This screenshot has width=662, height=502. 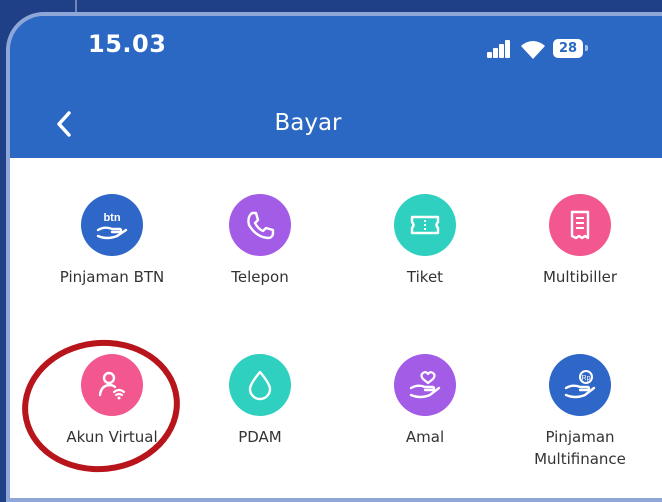 I want to click on virtual-account-icon, so click(x=112, y=385).